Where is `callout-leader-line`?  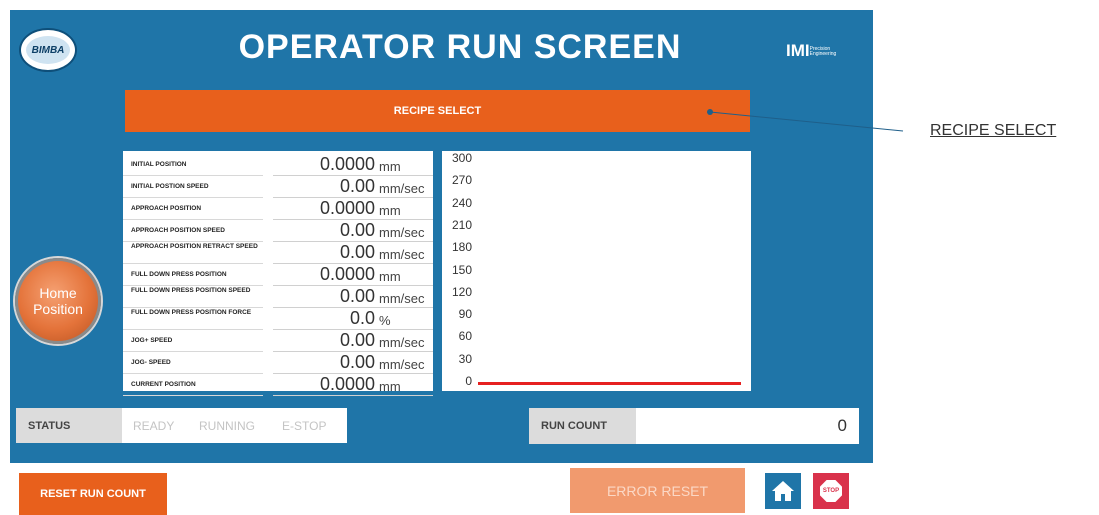
callout-leader-line is located at coordinates (805, 120).